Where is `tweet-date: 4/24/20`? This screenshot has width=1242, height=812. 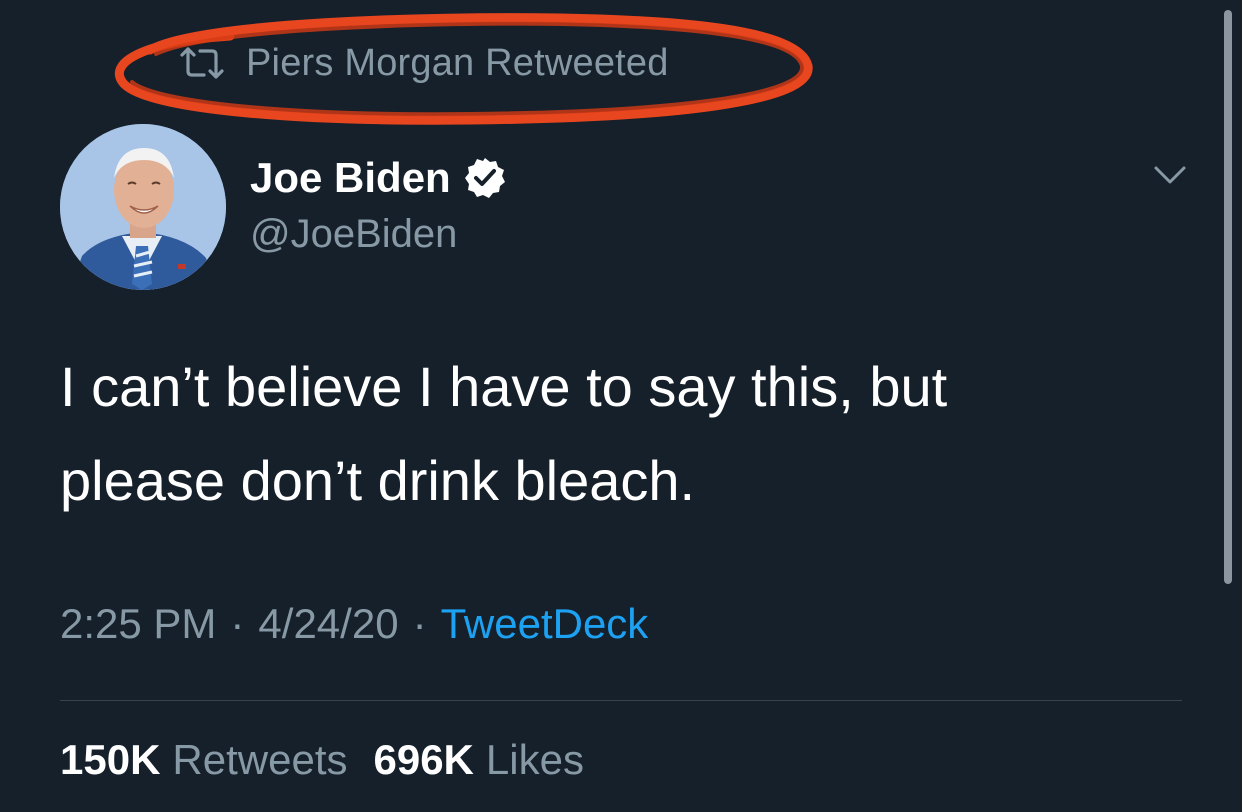 tweet-date: 4/24/20 is located at coordinates (328, 624).